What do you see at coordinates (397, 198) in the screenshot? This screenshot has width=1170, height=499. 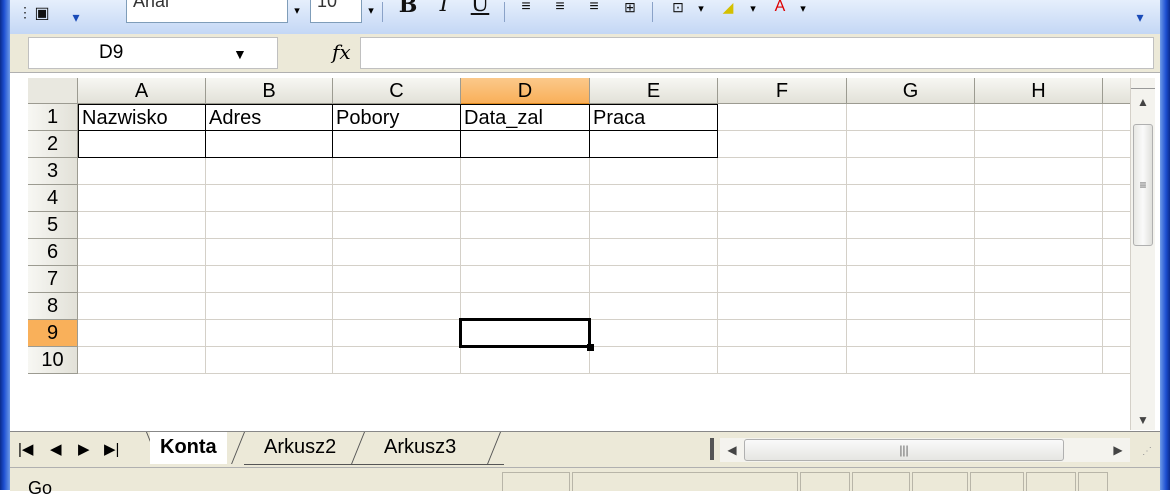 I see `cell-c4` at bounding box center [397, 198].